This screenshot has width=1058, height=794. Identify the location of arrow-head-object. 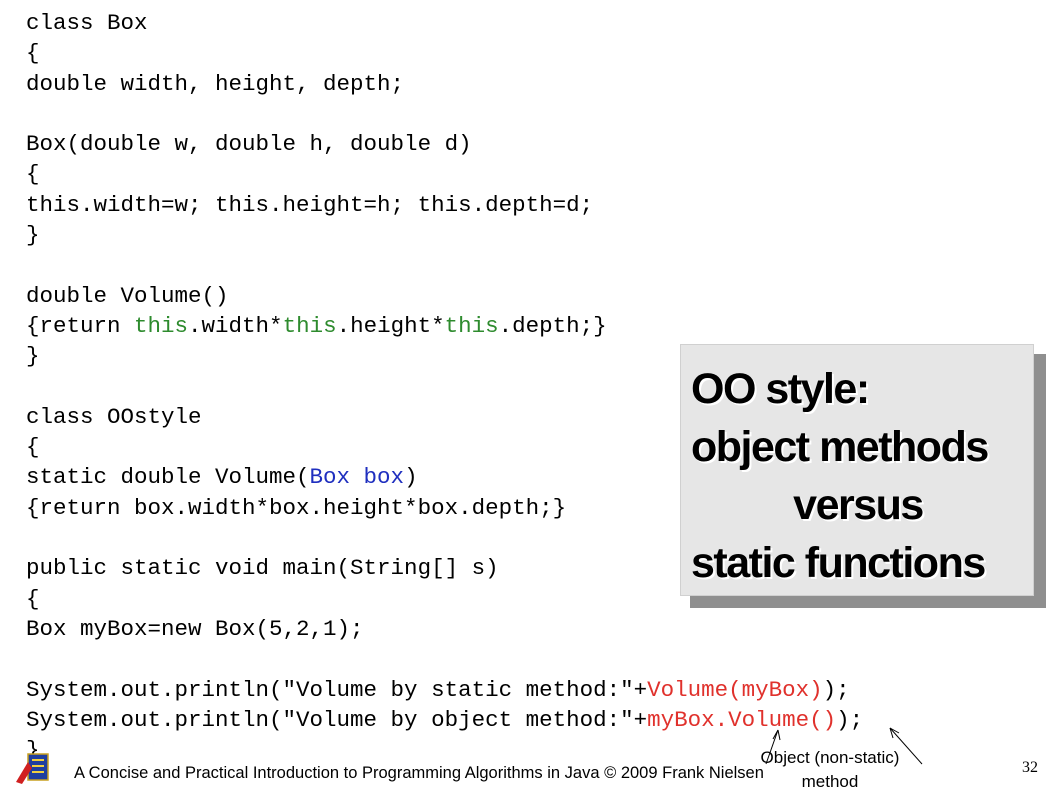
(894, 733).